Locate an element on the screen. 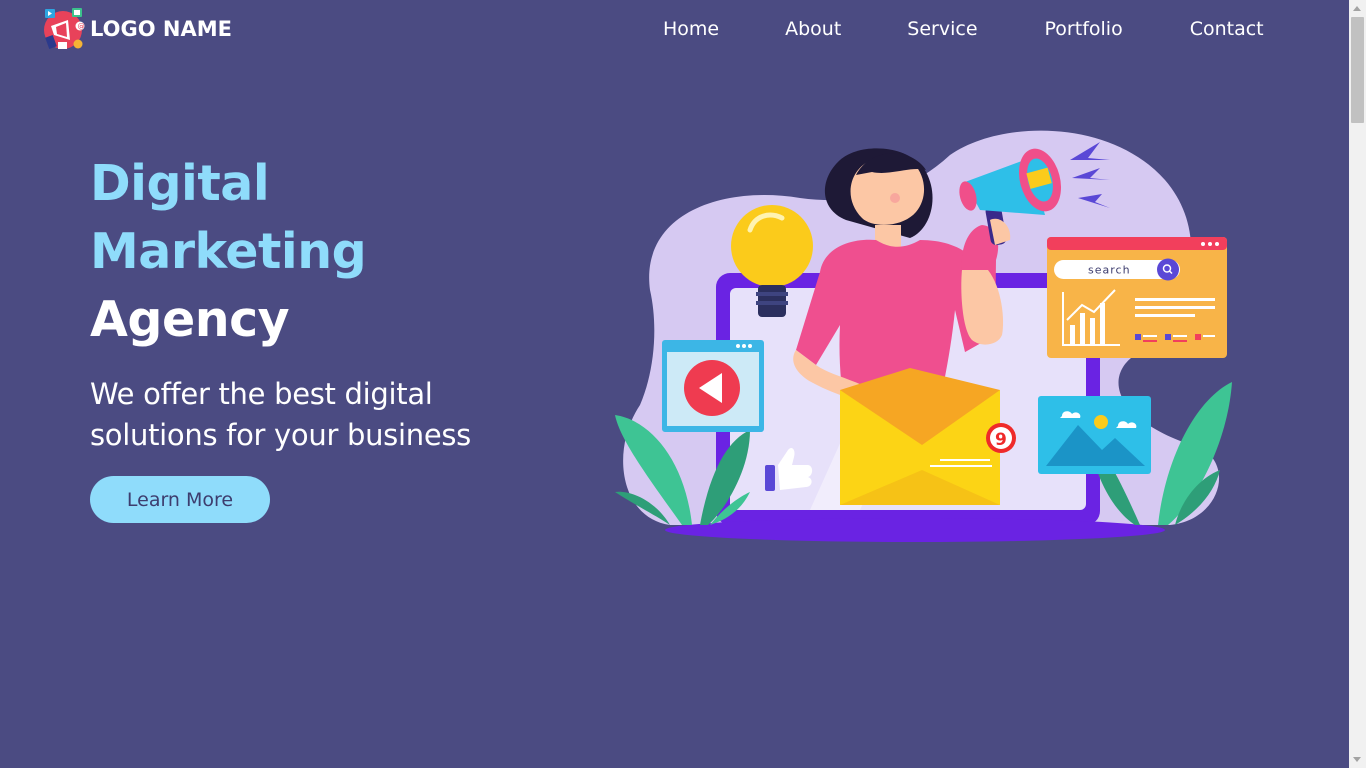 The image size is (1366, 768). main-nav: Home About Service Portfolio Contact is located at coordinates (963, 29).